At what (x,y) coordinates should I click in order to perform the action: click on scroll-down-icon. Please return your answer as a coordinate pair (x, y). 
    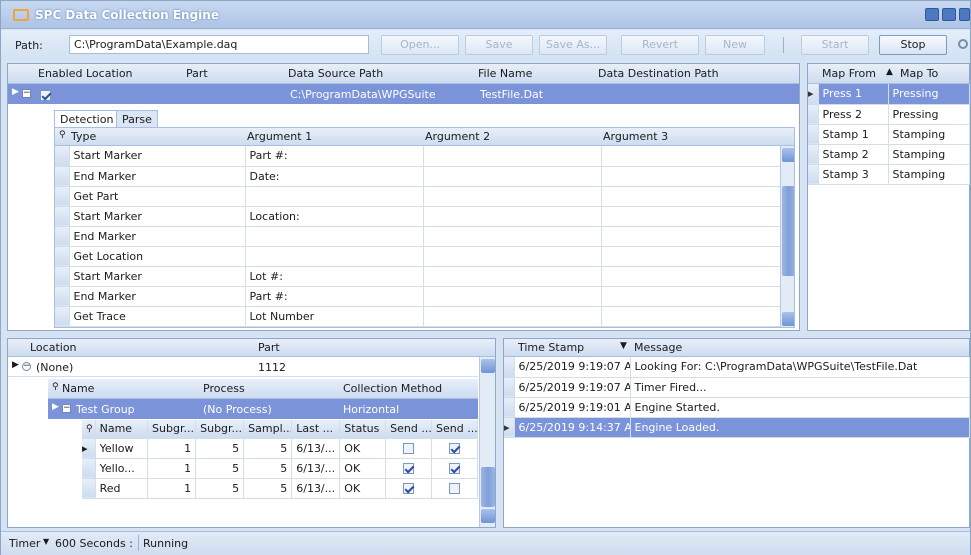
    Looking at the image, I should click on (788, 319).